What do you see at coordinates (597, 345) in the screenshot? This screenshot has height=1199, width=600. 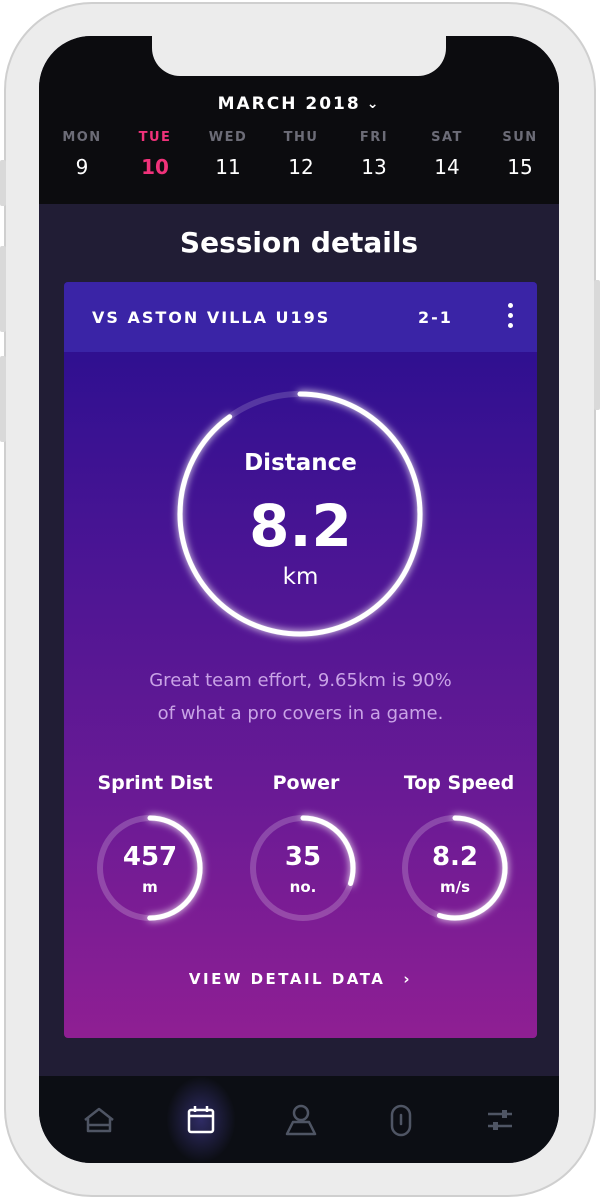 I see `power-button` at bounding box center [597, 345].